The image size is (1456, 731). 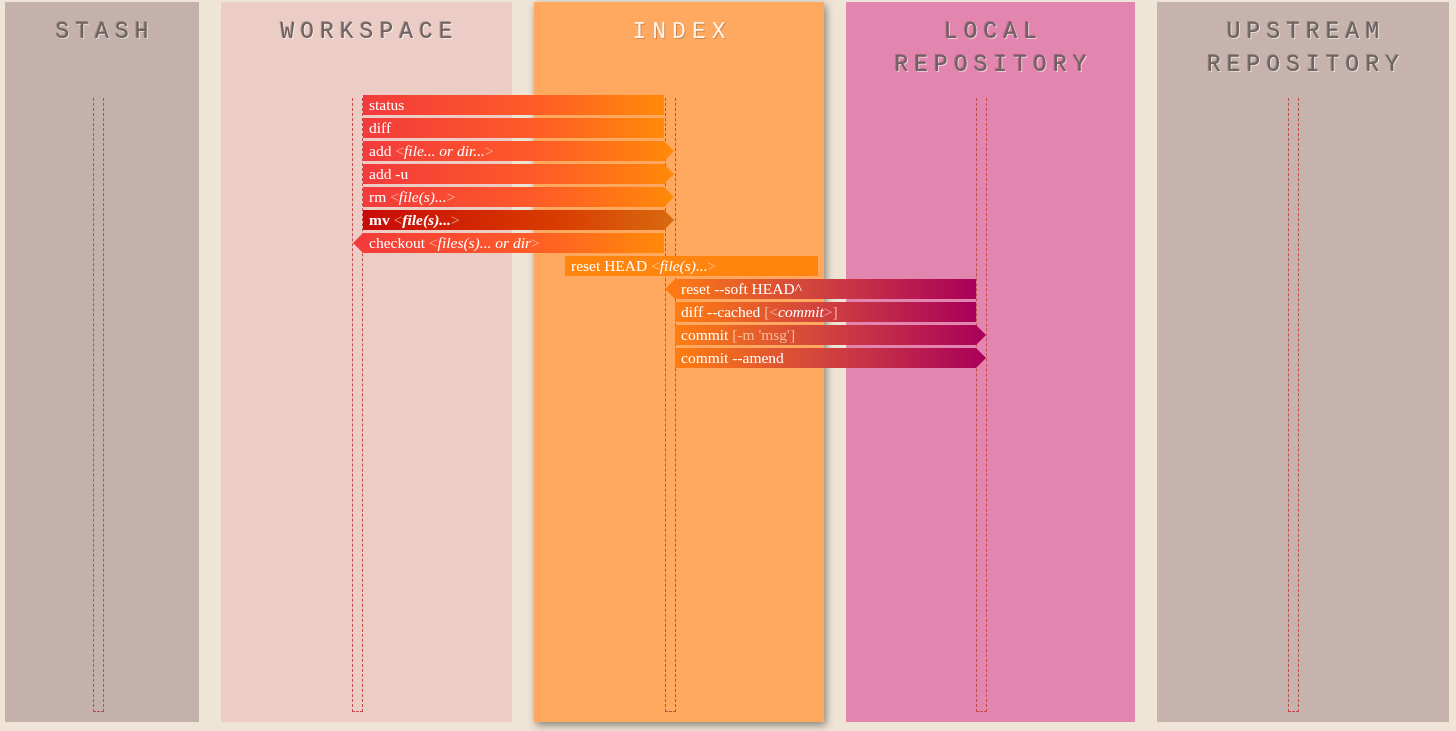 What do you see at coordinates (508, 243) in the screenshot?
I see `command-bar: checkout <files(s)... or dir>` at bounding box center [508, 243].